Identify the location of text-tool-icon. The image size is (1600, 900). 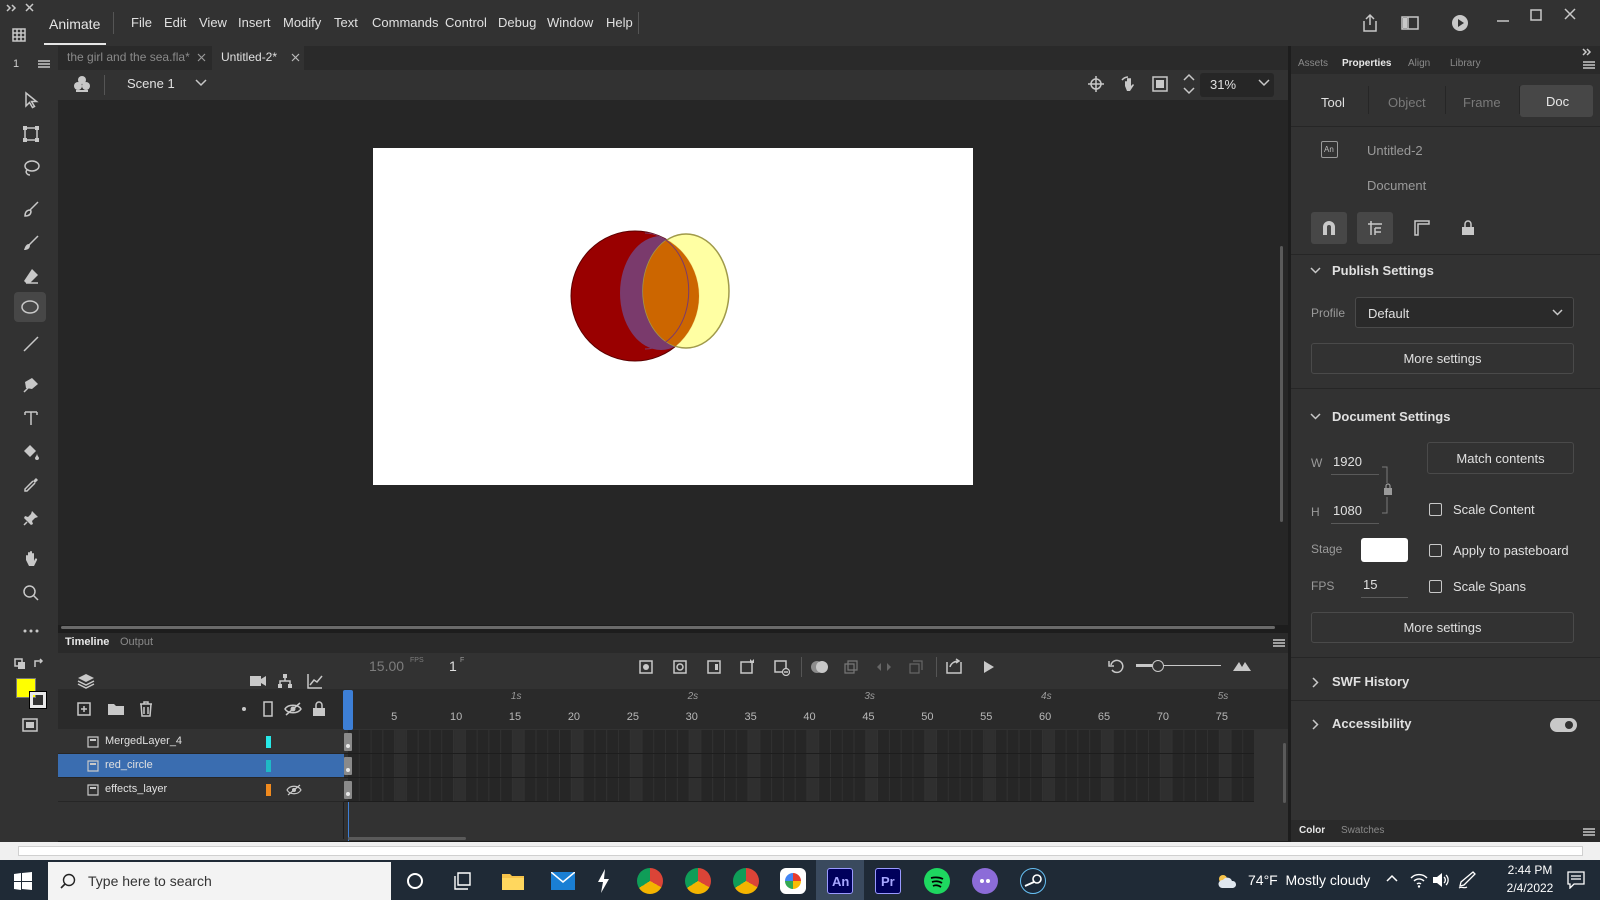
(31, 418).